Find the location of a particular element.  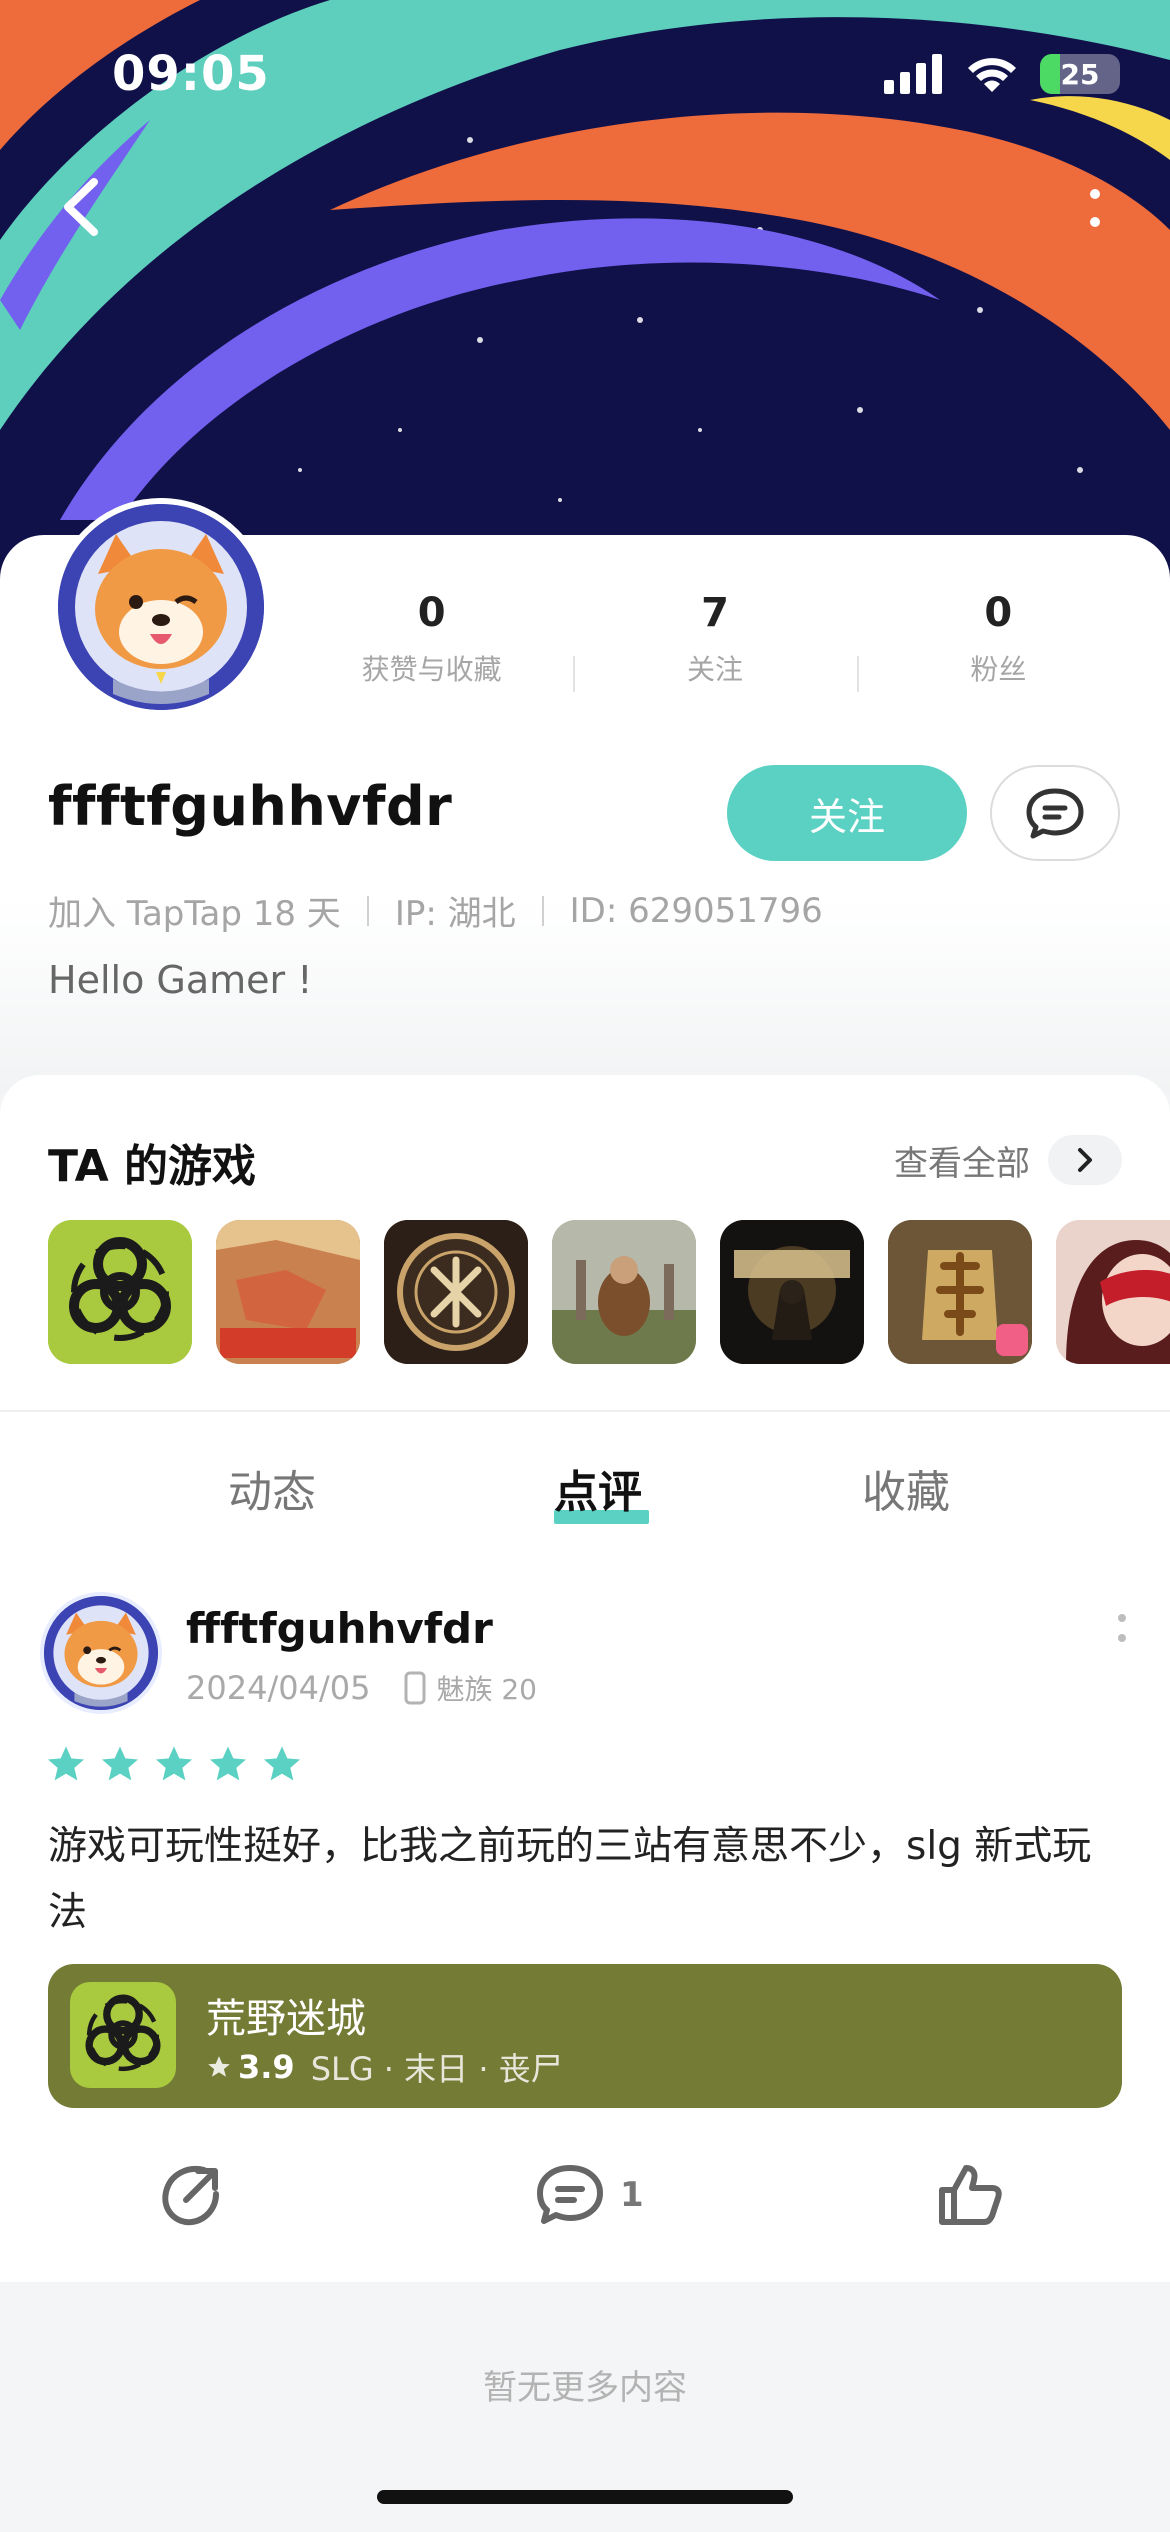

share-button is located at coordinates (191, 2195).